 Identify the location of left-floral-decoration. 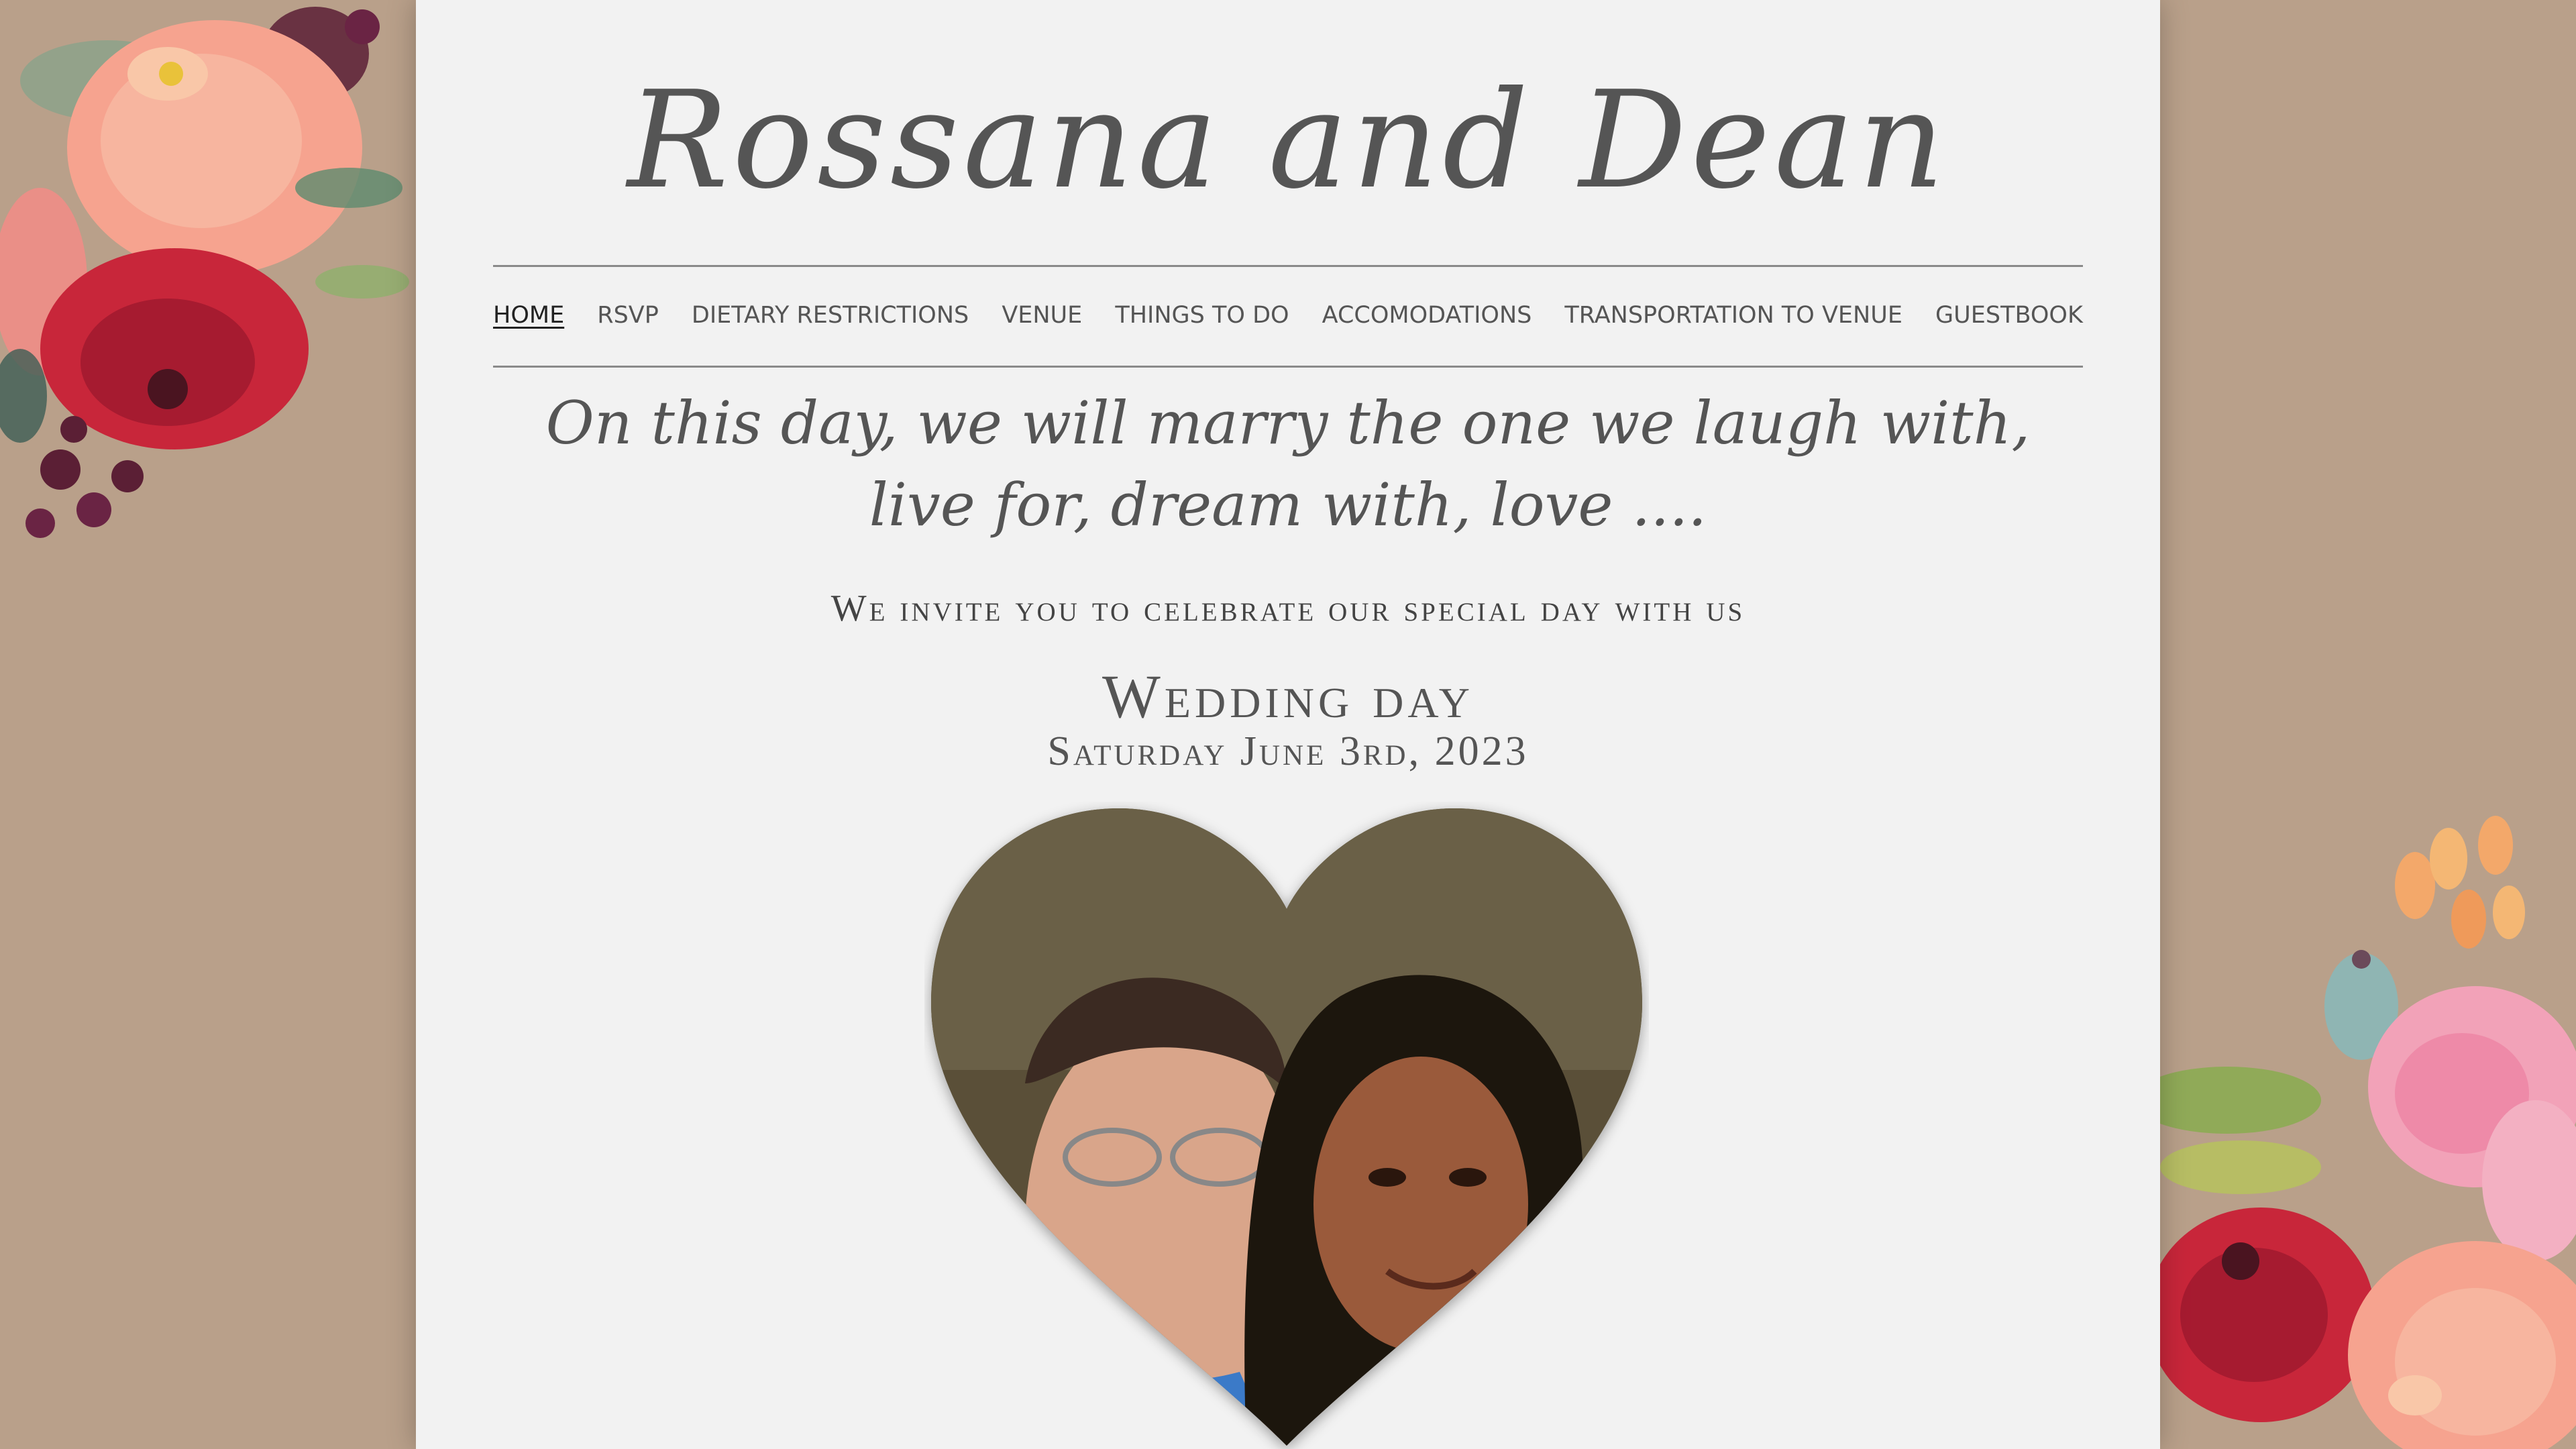
(204, 272).